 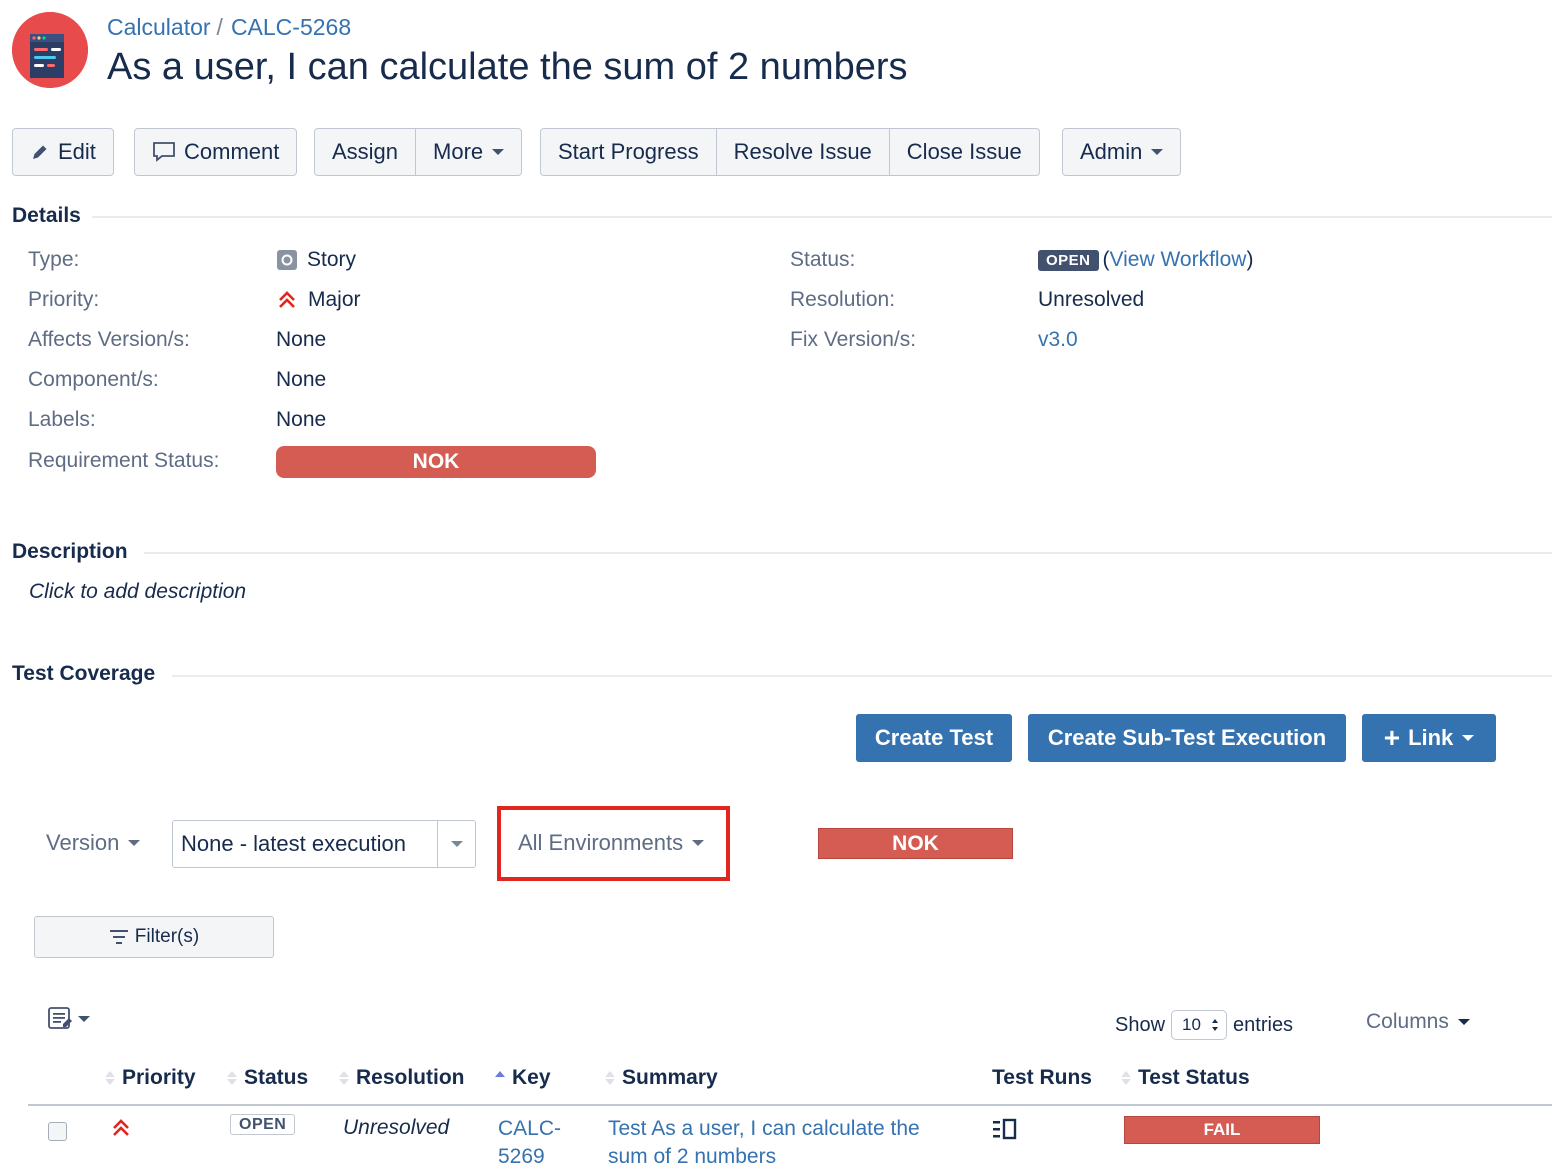 What do you see at coordinates (301, 339) in the screenshot?
I see `affects-version-value: None` at bounding box center [301, 339].